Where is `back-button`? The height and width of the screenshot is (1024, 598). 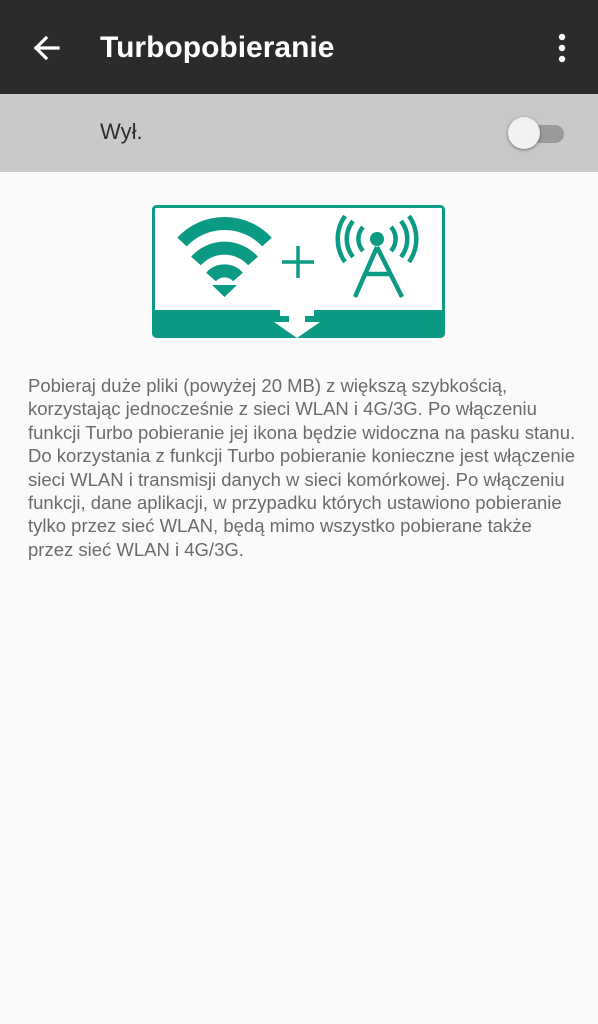
back-button is located at coordinates (46, 48).